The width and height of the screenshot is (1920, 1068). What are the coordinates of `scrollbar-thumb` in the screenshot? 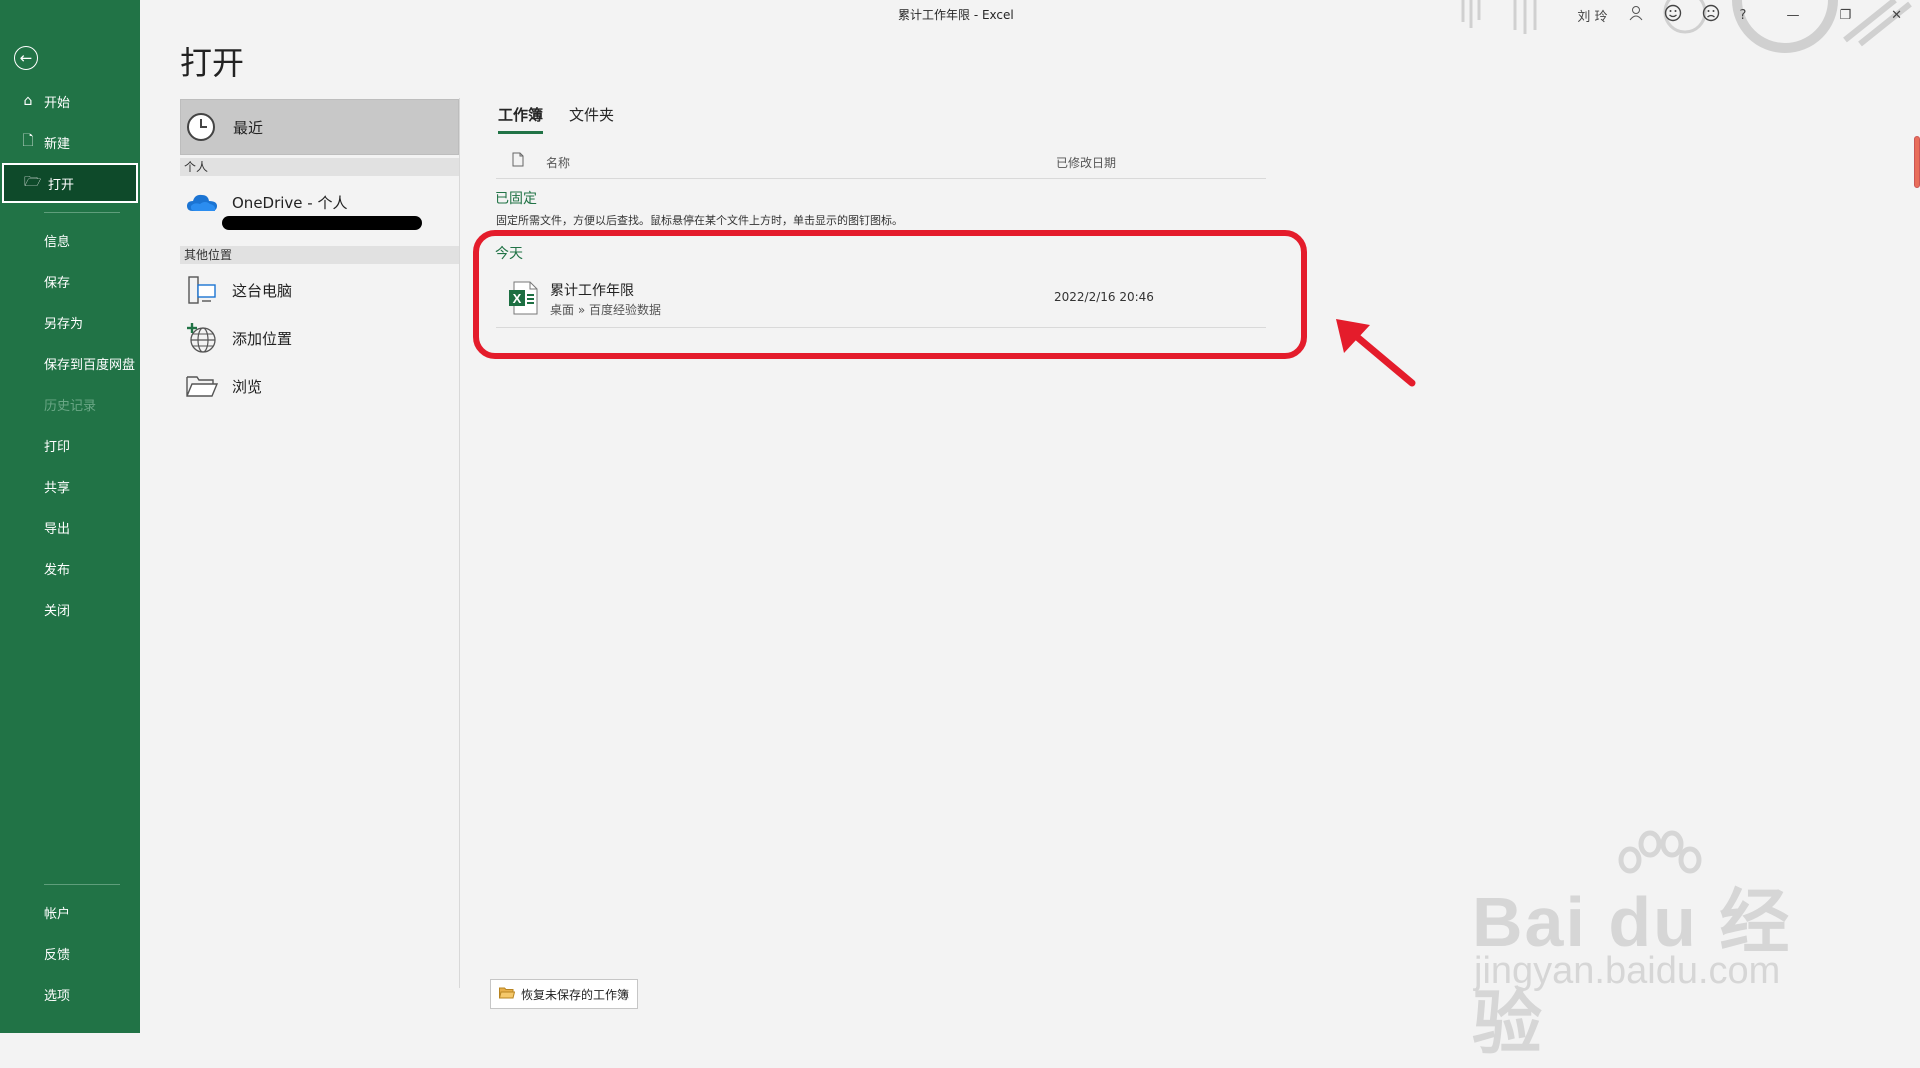 It's located at (1917, 162).